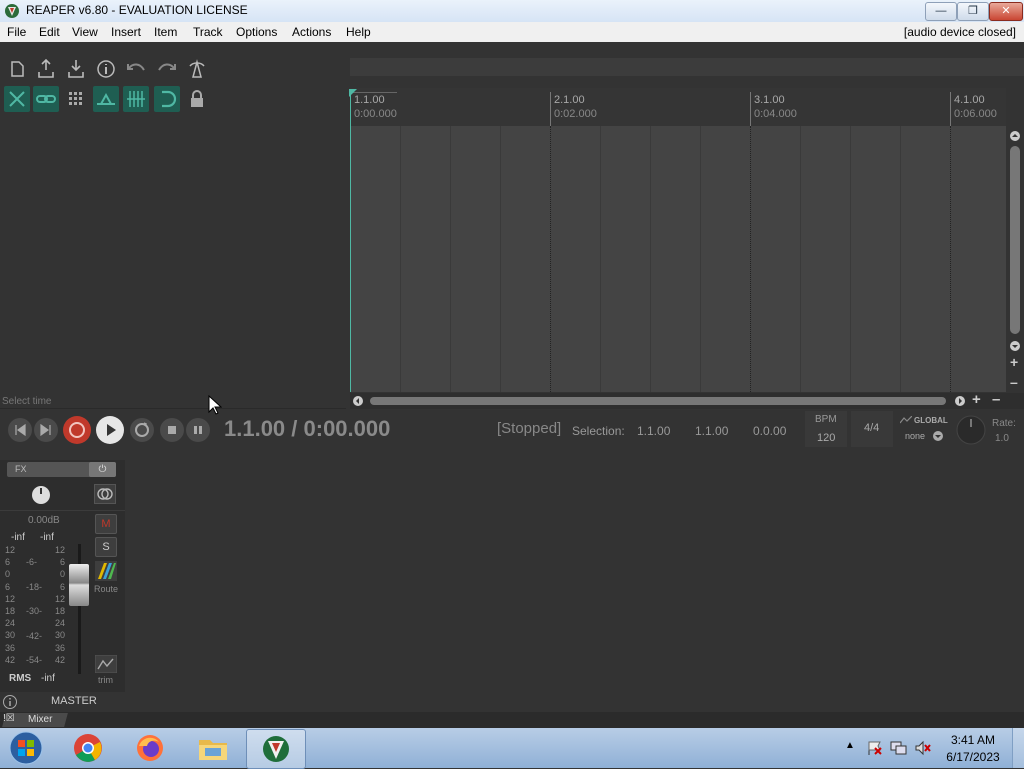  I want to click on new-project-icon, so click(17, 69).